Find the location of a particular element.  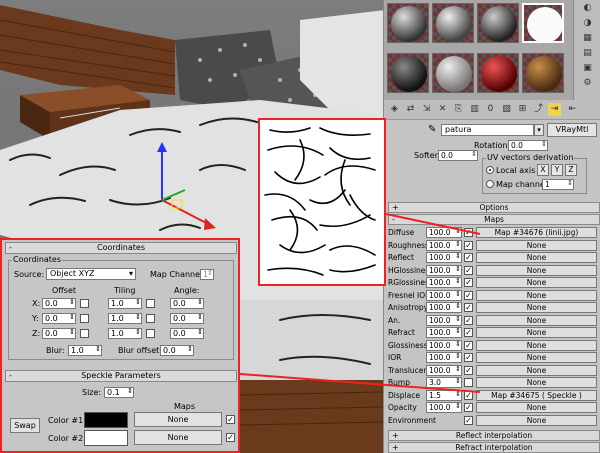

axis-x-button: X is located at coordinates (543, 170).